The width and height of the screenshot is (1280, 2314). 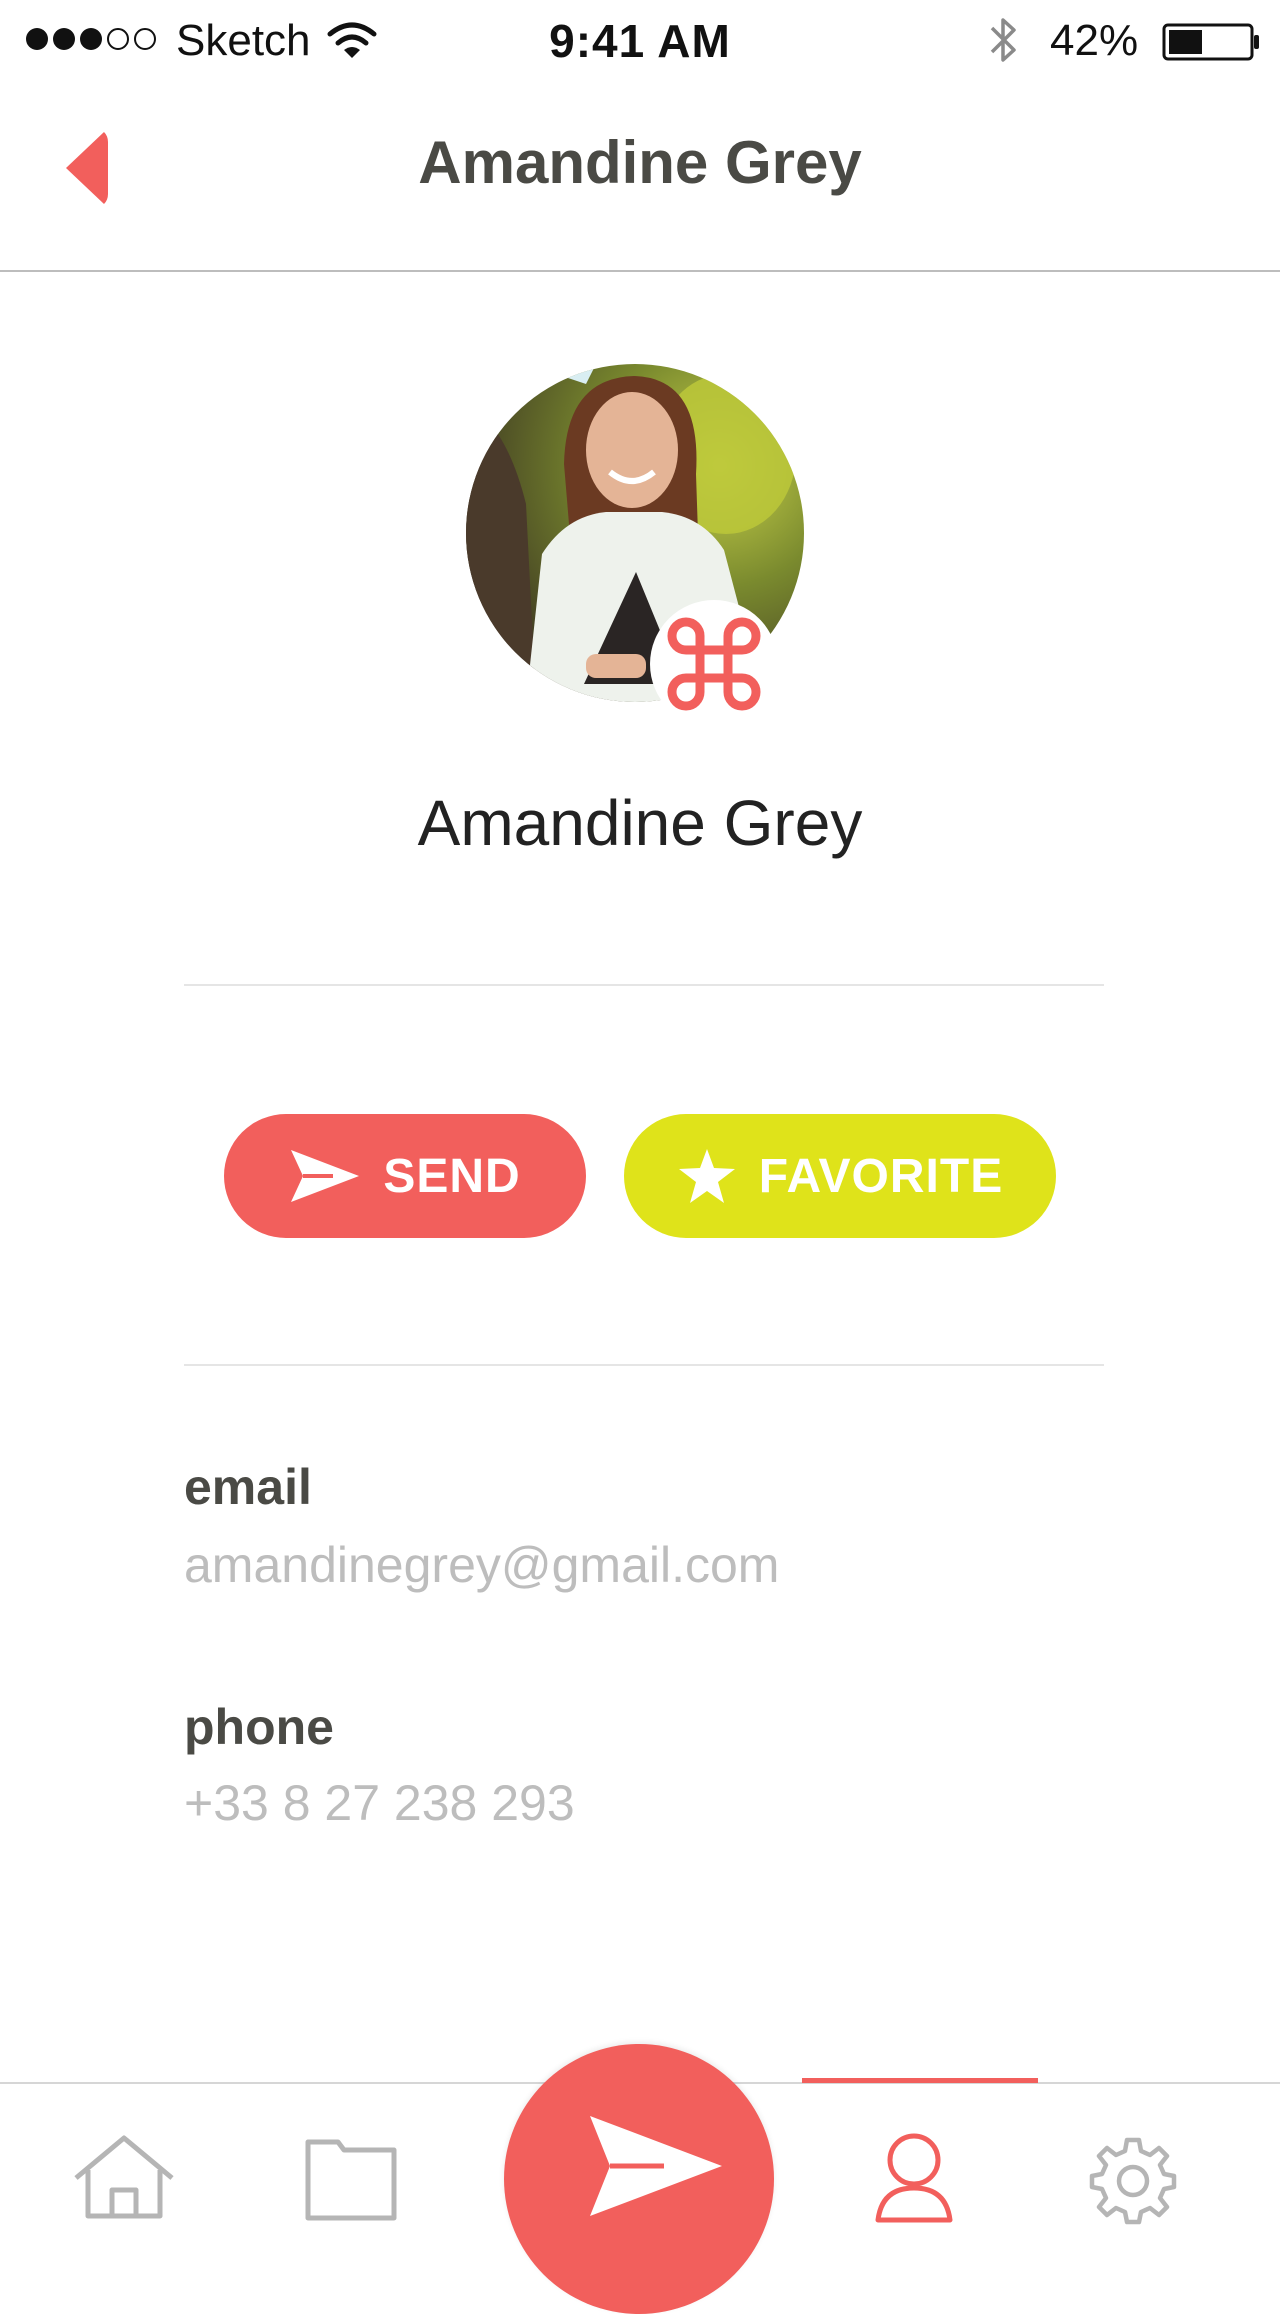 I want to click on user-icon, so click(x=914, y=2178).